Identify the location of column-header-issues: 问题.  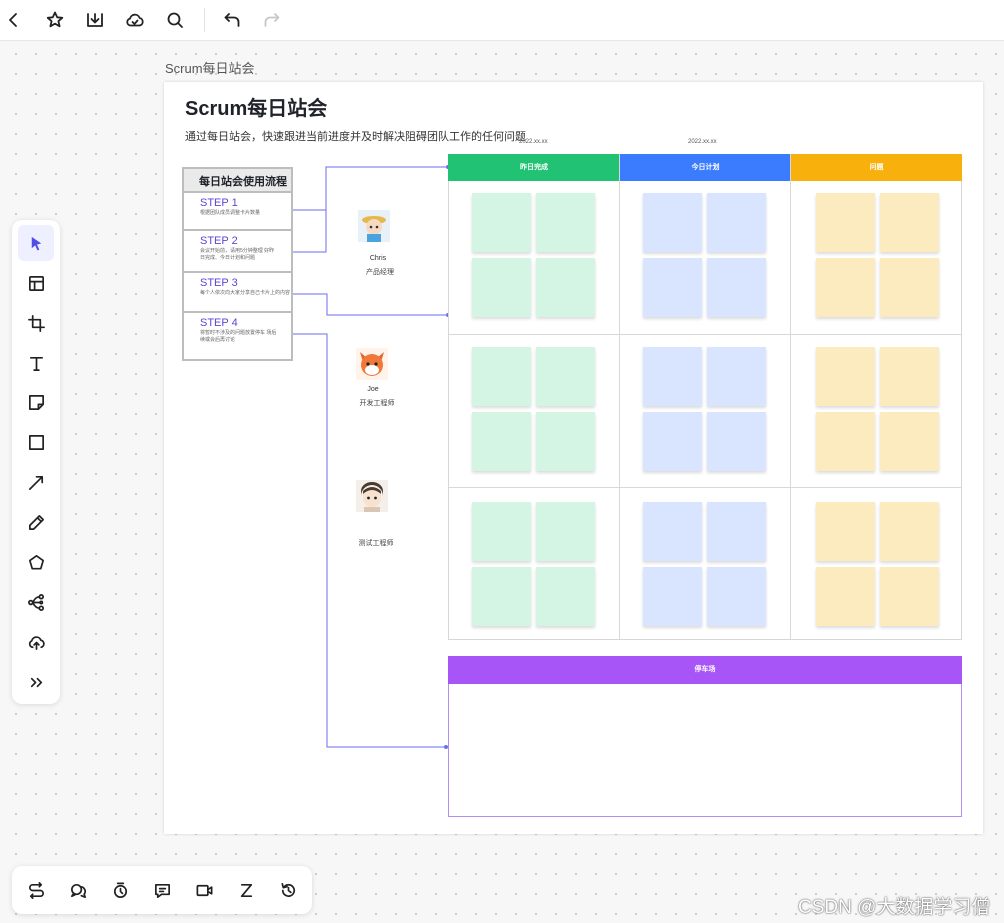
(876, 167).